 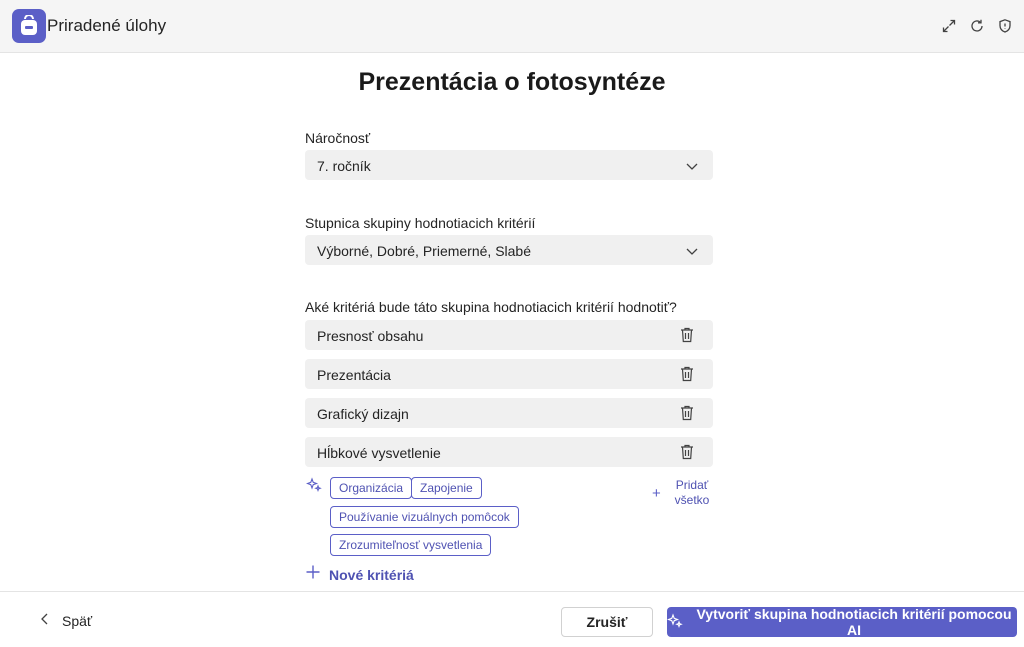 What do you see at coordinates (977, 26) in the screenshot?
I see `refresh-icon` at bounding box center [977, 26].